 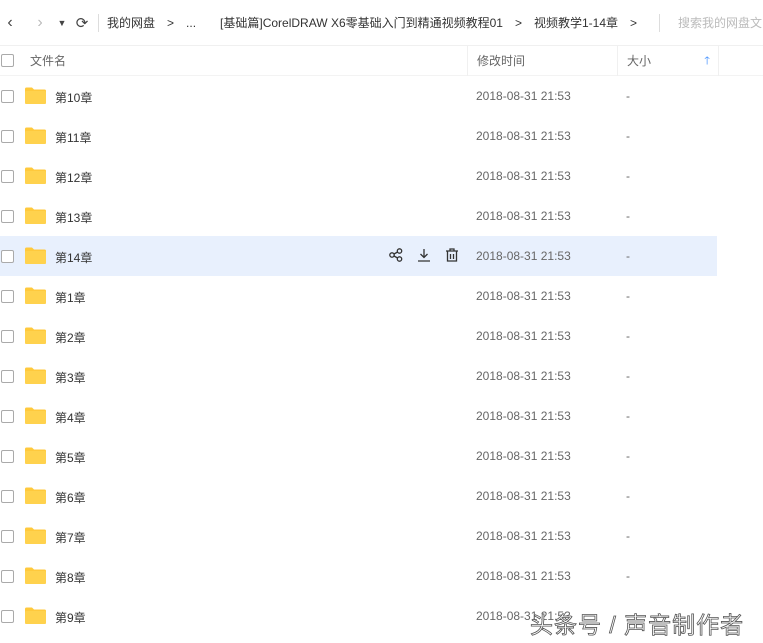 I want to click on breadcrumb-root: 我的网盘, so click(x=131, y=22).